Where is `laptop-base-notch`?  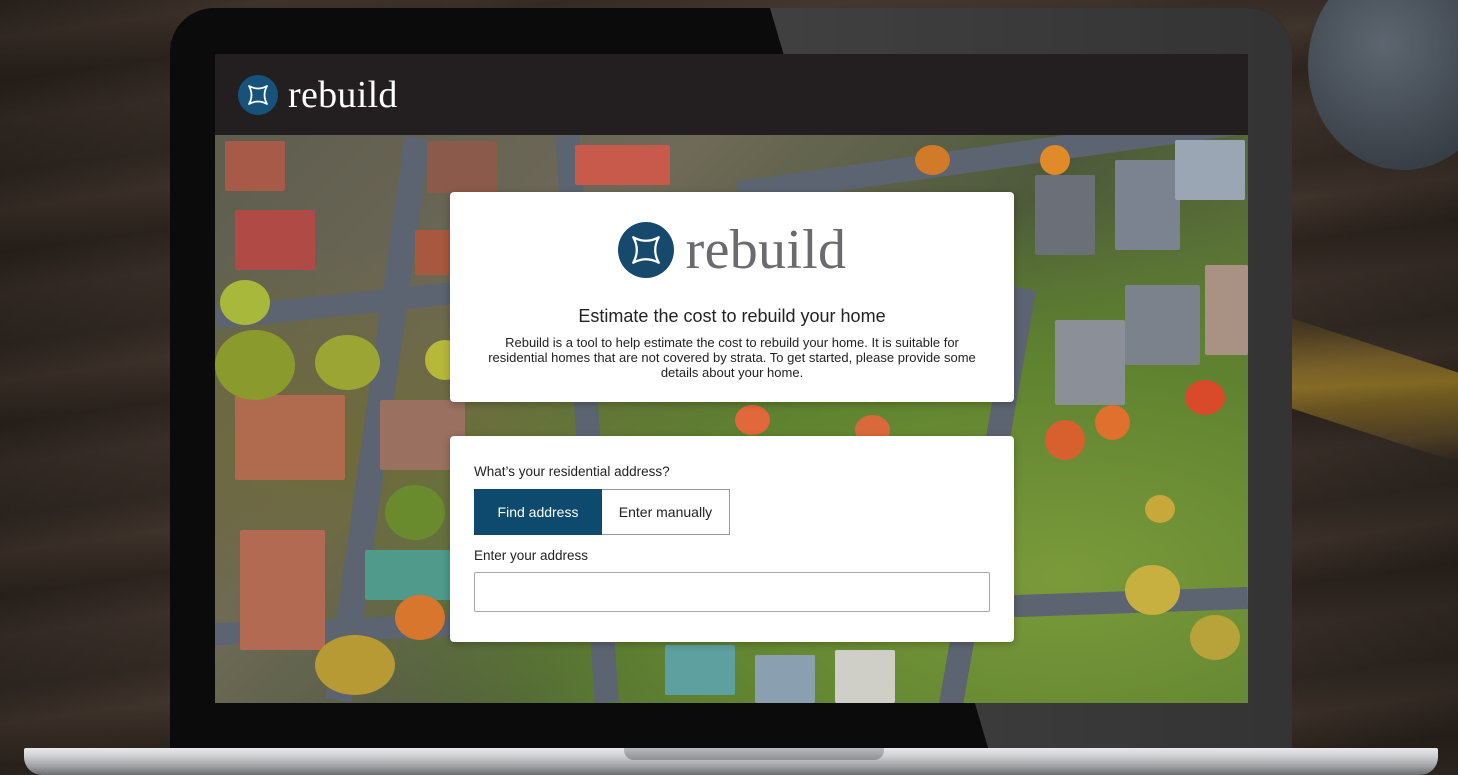 laptop-base-notch is located at coordinates (754, 754).